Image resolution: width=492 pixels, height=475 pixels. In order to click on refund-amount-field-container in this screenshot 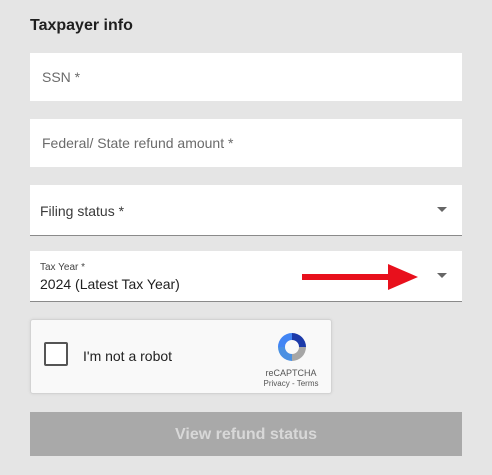, I will do `click(246, 143)`.